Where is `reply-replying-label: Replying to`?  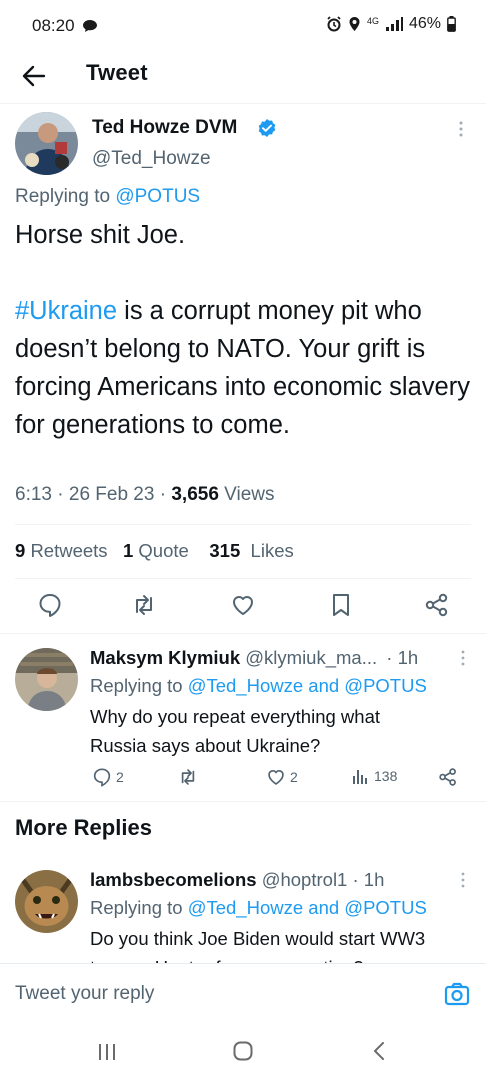 reply-replying-label: Replying to is located at coordinates (136, 685).